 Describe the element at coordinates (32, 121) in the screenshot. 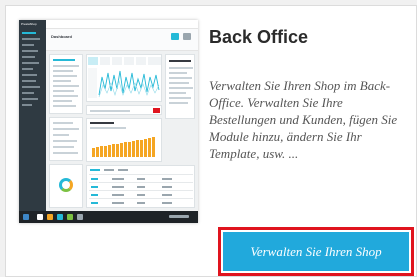

I see `thumbnail-sidebar: PrestaShop` at that location.